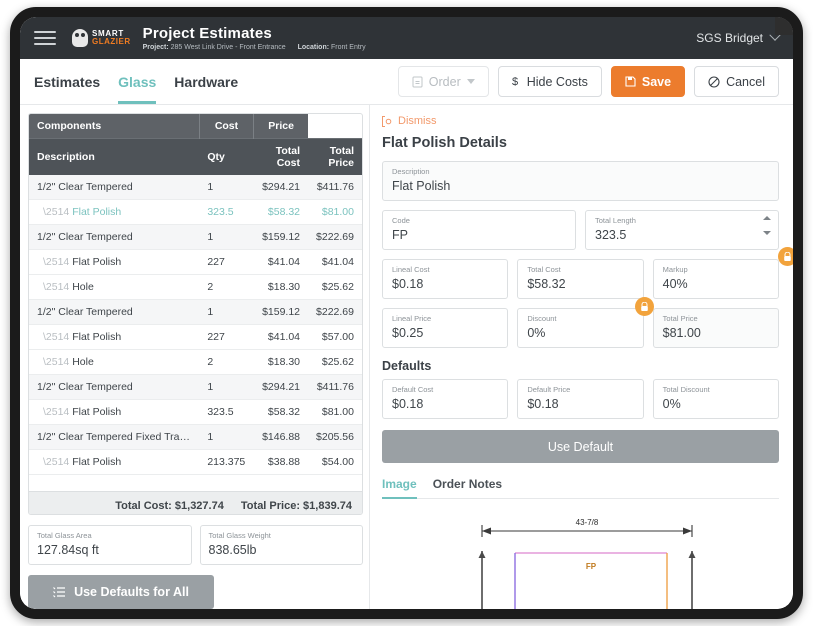 The width and height of the screenshot is (813, 626). Describe the element at coordinates (110, 545) in the screenshot. I see `total-glass-area-box: Total Glass Area 127.84sq ft` at that location.